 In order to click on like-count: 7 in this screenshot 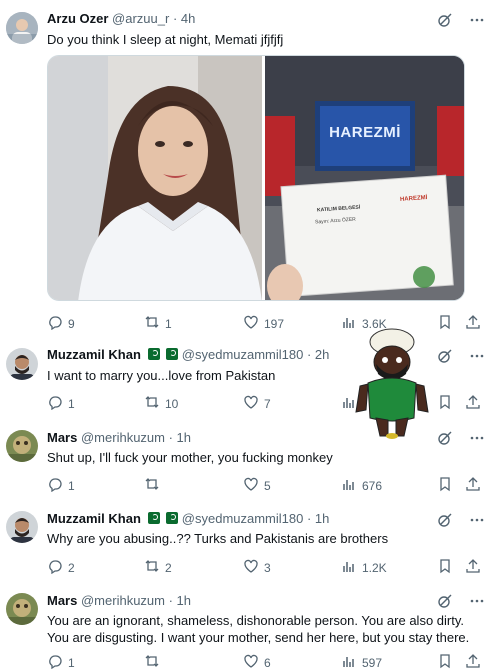, I will do `click(267, 403)`.